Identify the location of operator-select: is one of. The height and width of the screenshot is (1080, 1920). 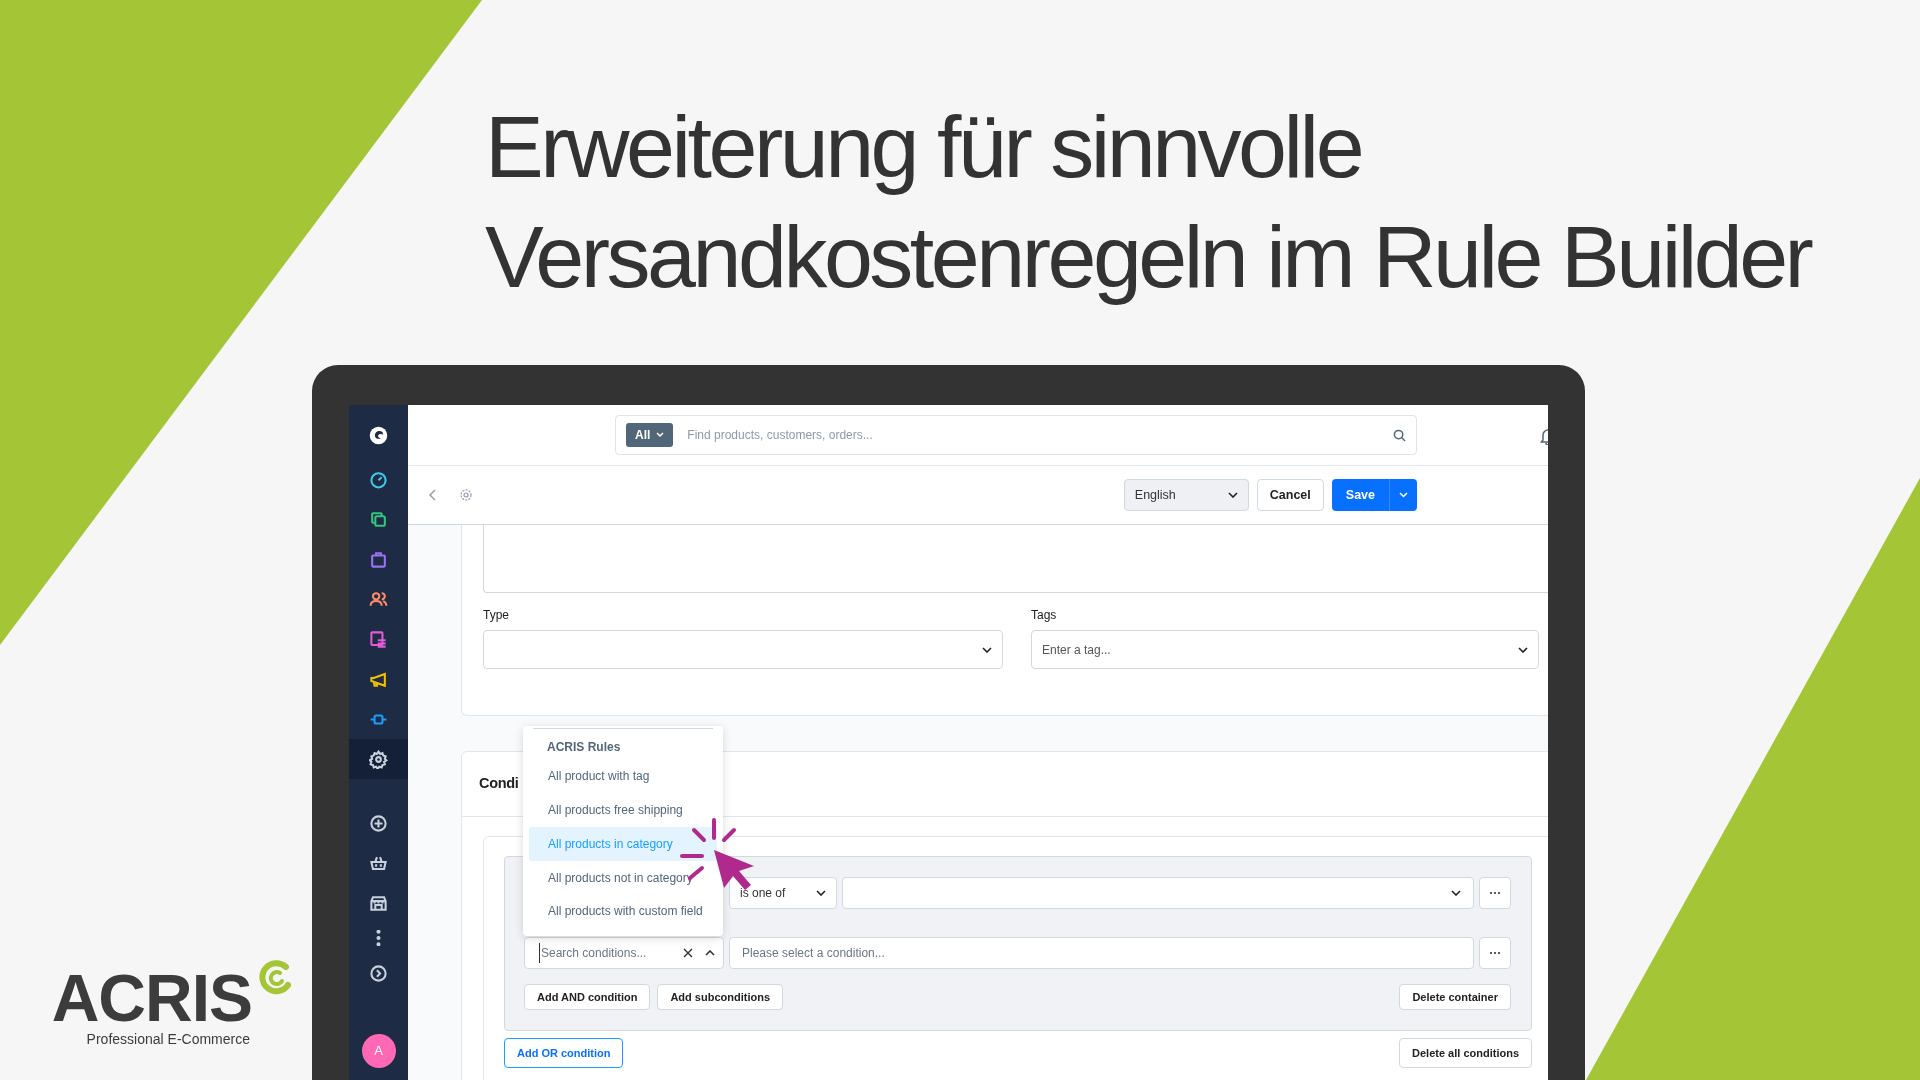
(783, 893).